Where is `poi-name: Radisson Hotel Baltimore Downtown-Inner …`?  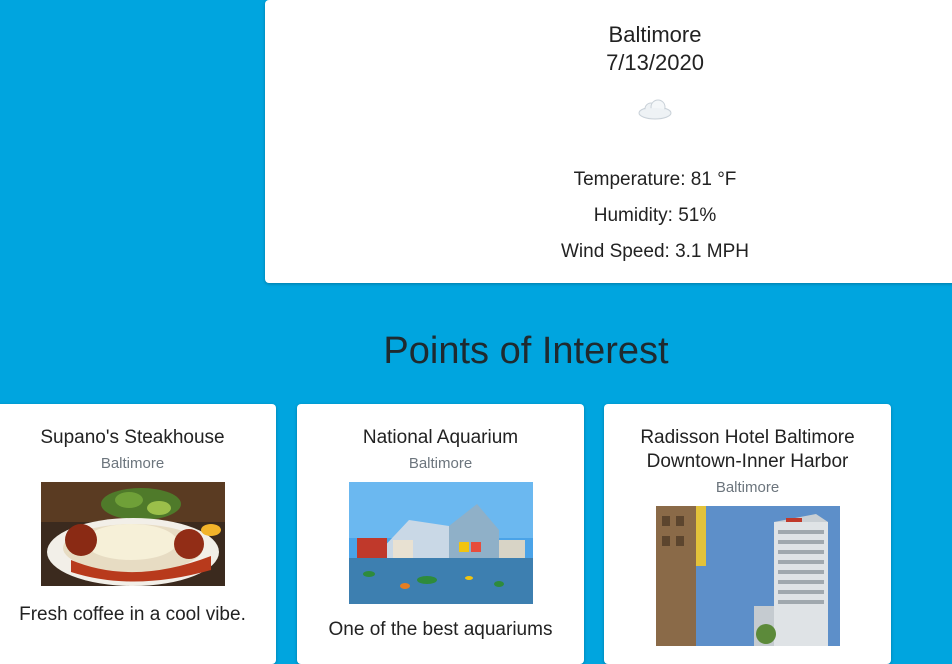
poi-name: Radisson Hotel Baltimore Downtown-Inner … is located at coordinates (747, 450).